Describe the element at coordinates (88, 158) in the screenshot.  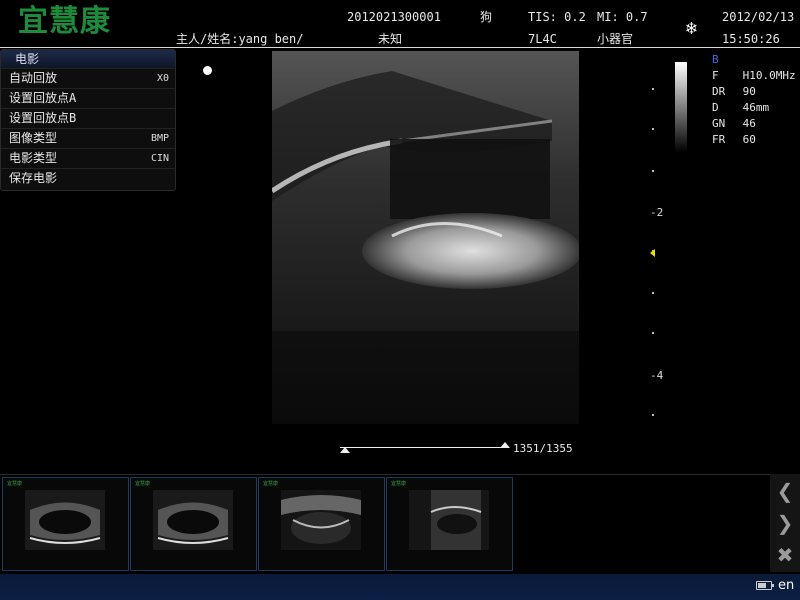
I see `menu-item-cine-type: 电影类型 CIN` at that location.